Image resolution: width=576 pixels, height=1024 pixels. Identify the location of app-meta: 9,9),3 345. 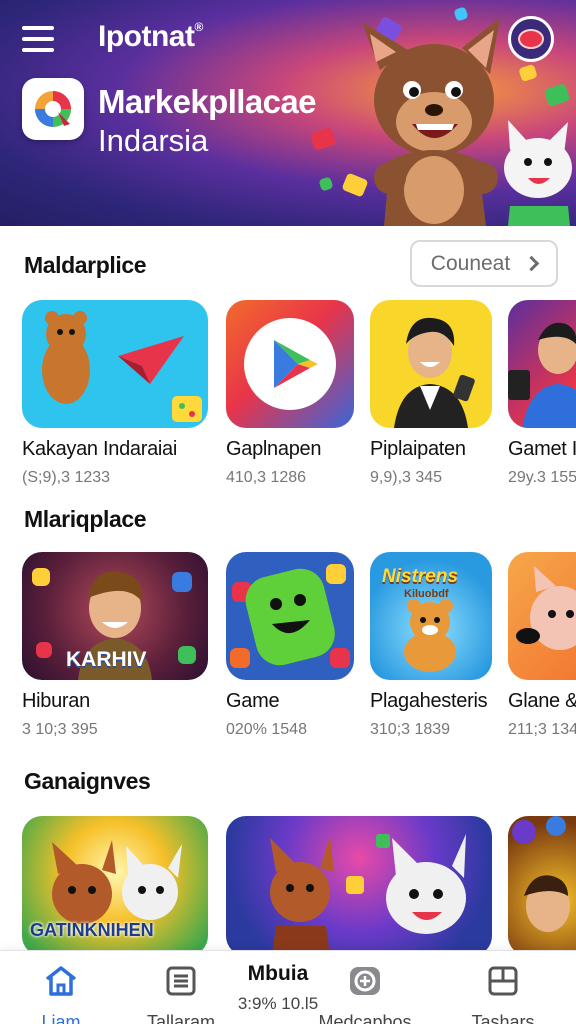
(406, 477).